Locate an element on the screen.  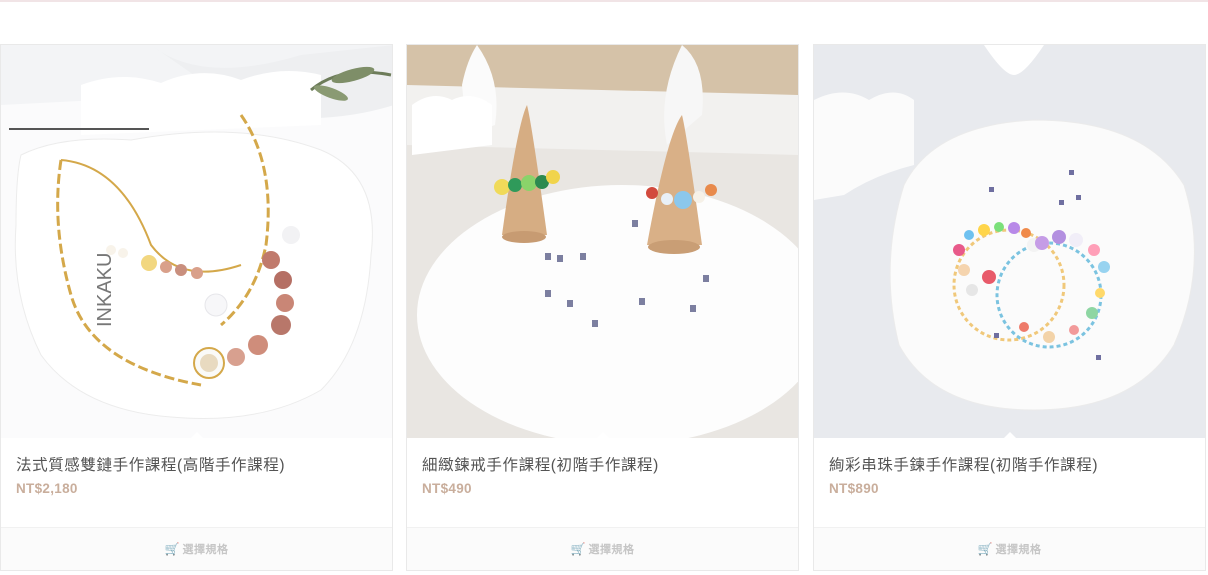
product-price: NT$2,180 is located at coordinates (47, 488).